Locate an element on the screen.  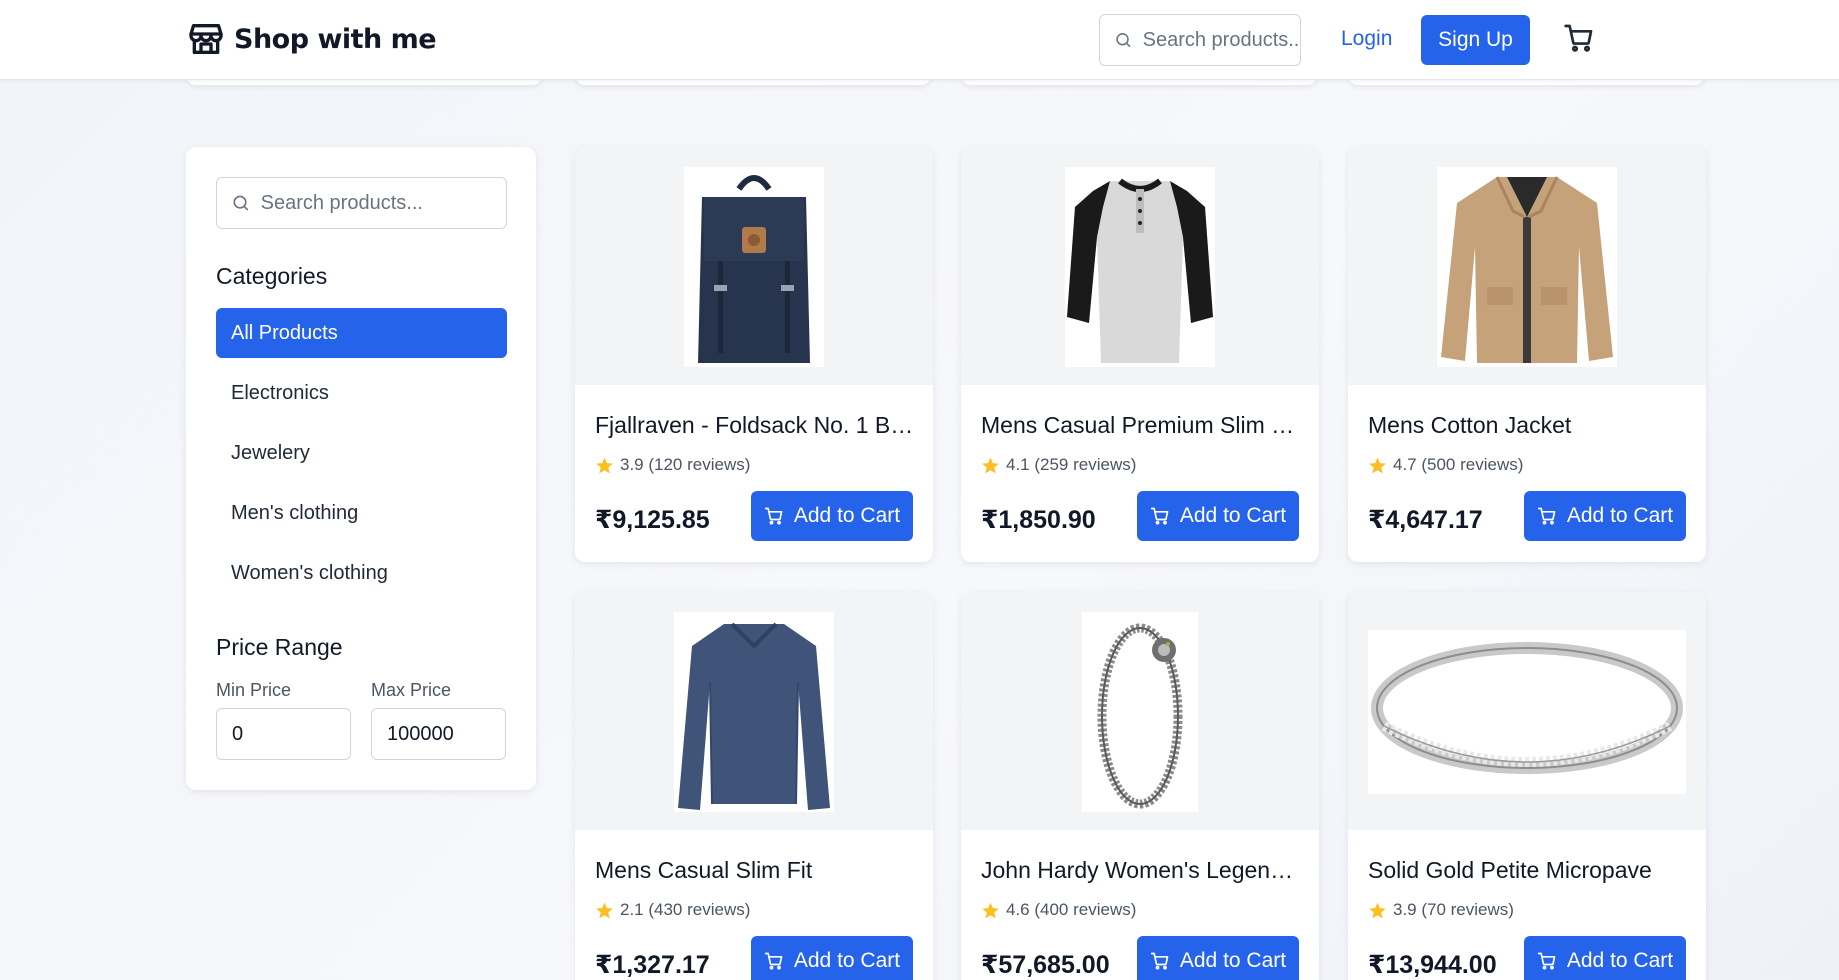
min-price-label: Min Price is located at coordinates (254, 690).